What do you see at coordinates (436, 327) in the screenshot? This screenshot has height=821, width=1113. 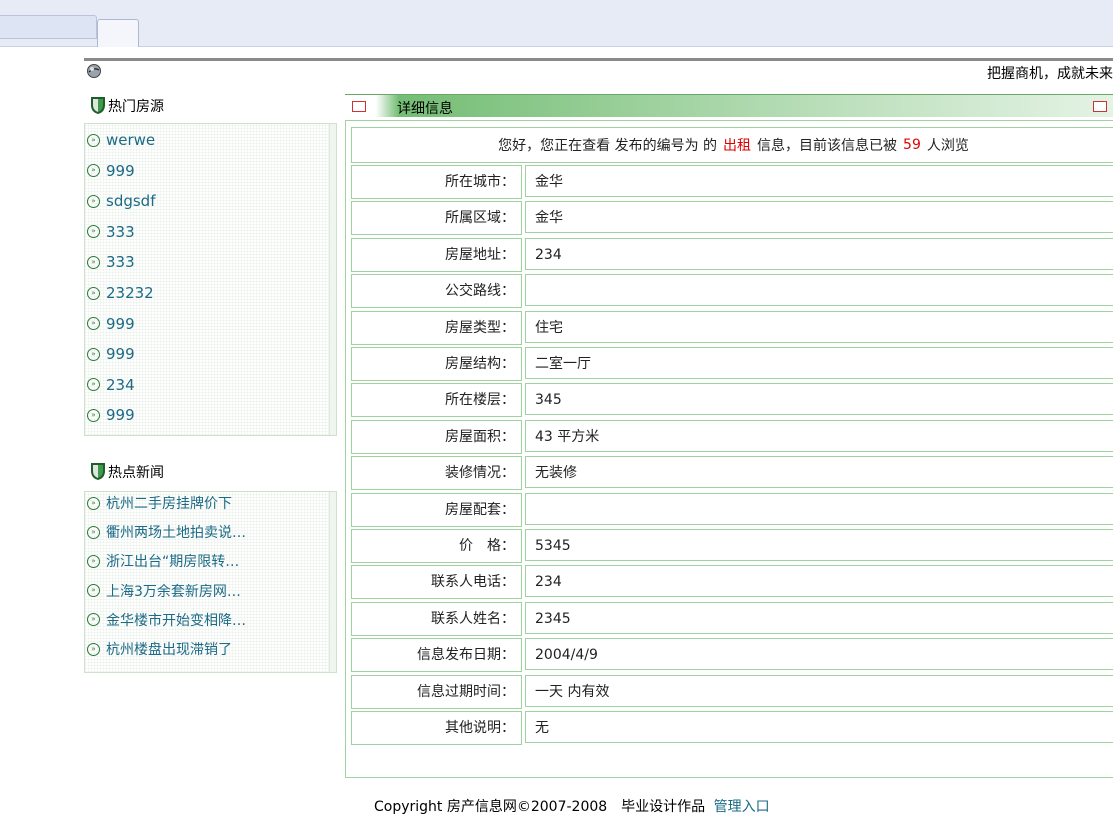 I see `field-label-cell: 房屋类型：` at bounding box center [436, 327].